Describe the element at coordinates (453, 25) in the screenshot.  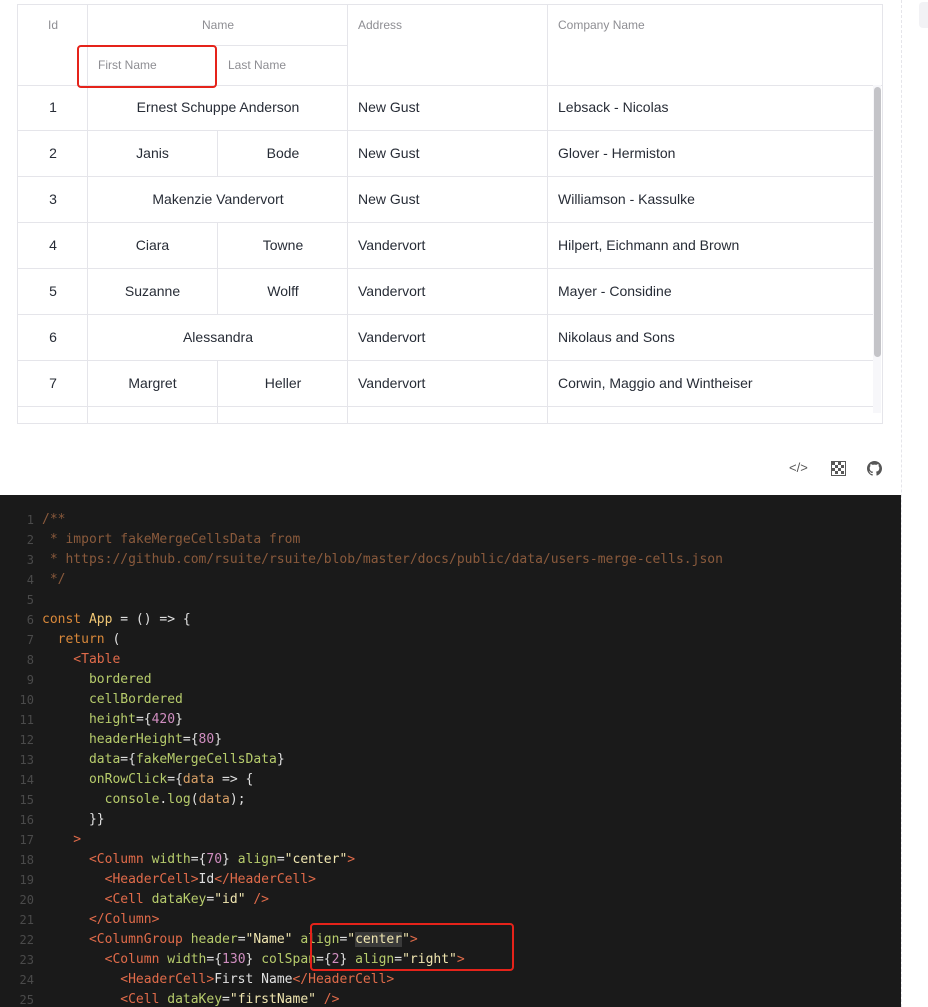
I see `header-address: Address` at that location.